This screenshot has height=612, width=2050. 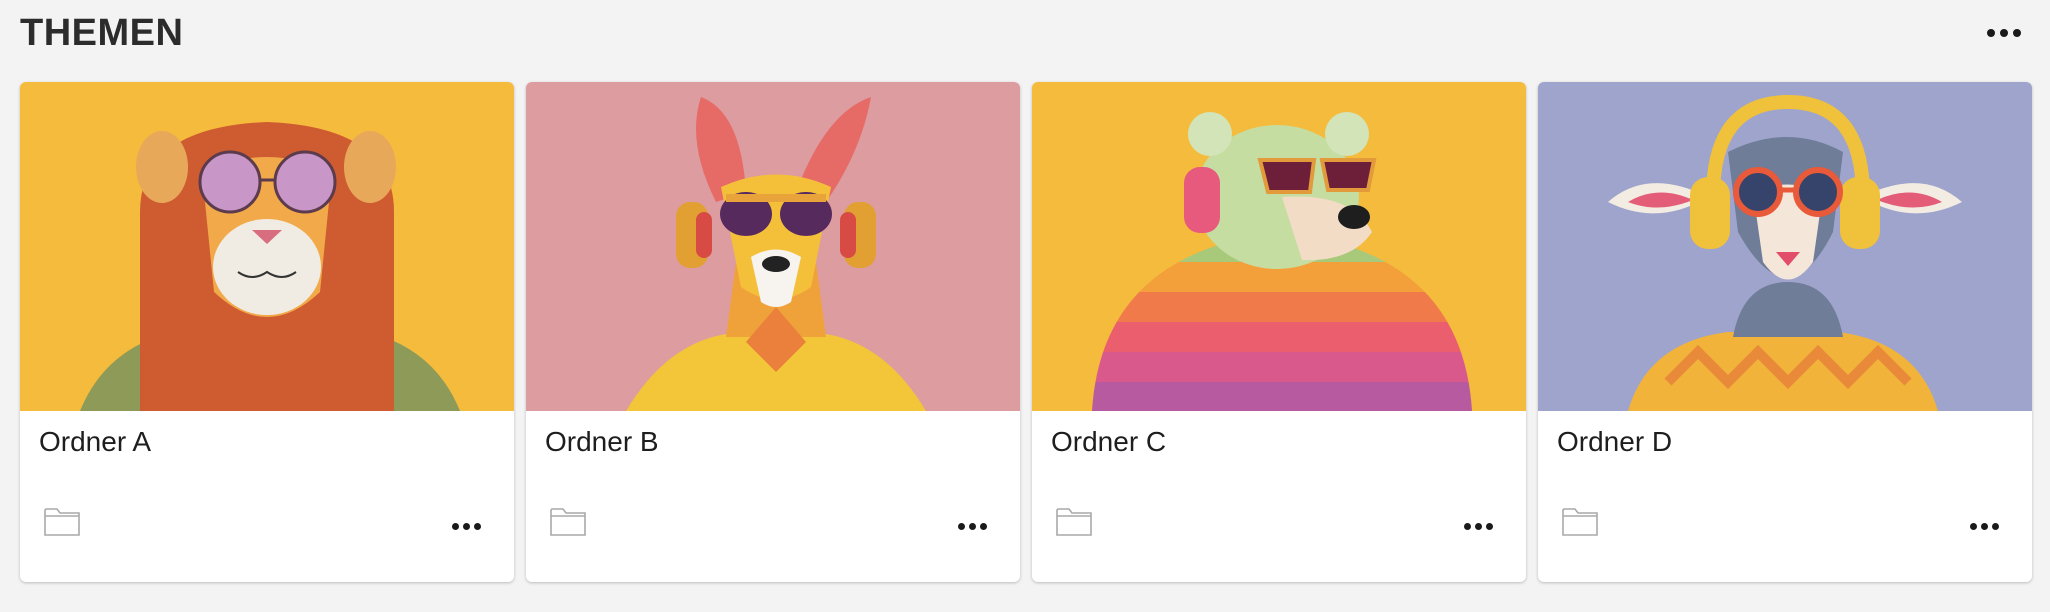 I want to click on folder-title: Ordner C, so click(x=1109, y=441).